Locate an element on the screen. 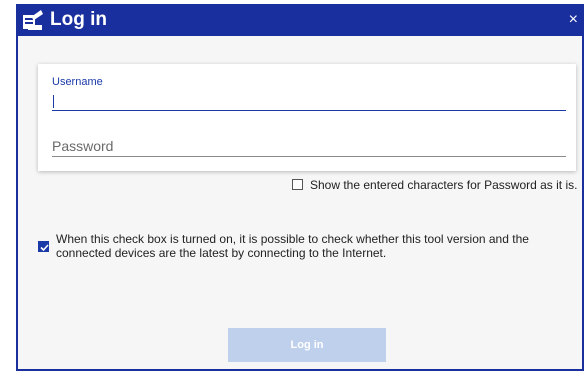 Image resolution: width=585 pixels, height=375 pixels. login-button: Log in is located at coordinates (307, 345).